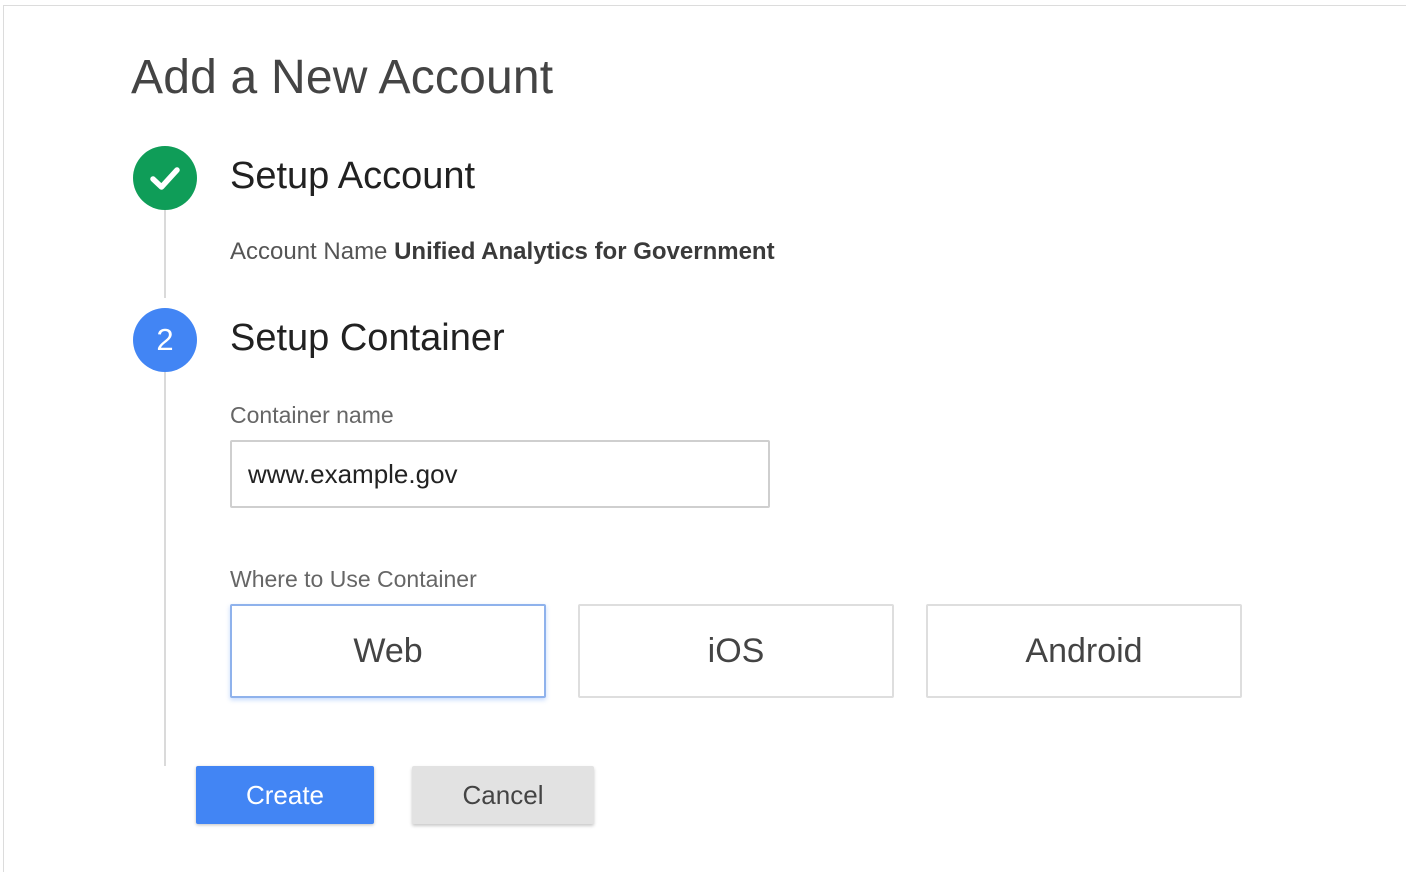 The height and width of the screenshot is (872, 1406). I want to click on cancel-button: Cancel, so click(503, 795).